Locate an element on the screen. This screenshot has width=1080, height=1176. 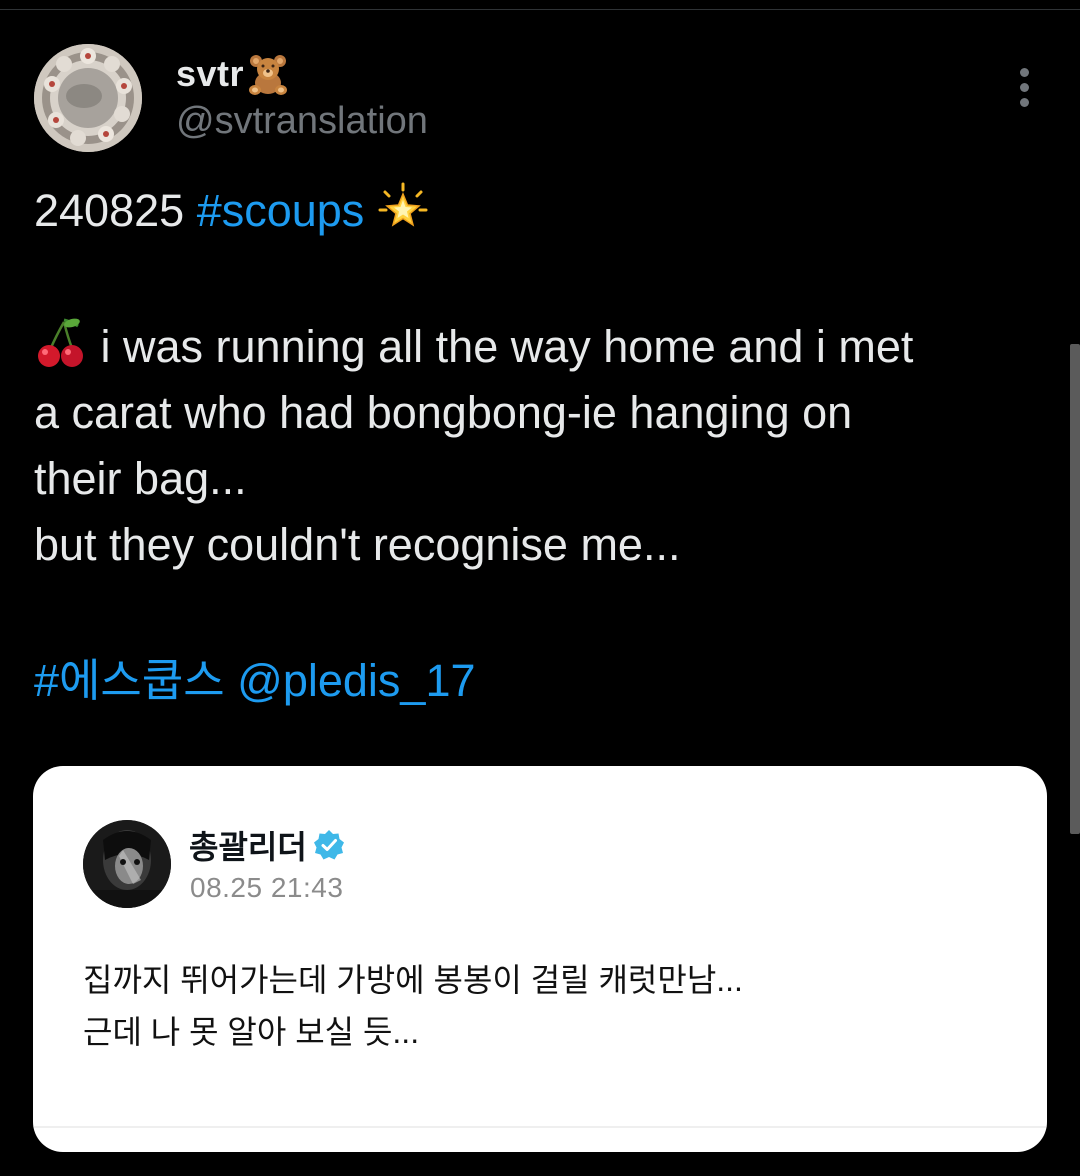
display-name-text: svtr is located at coordinates (210, 73).